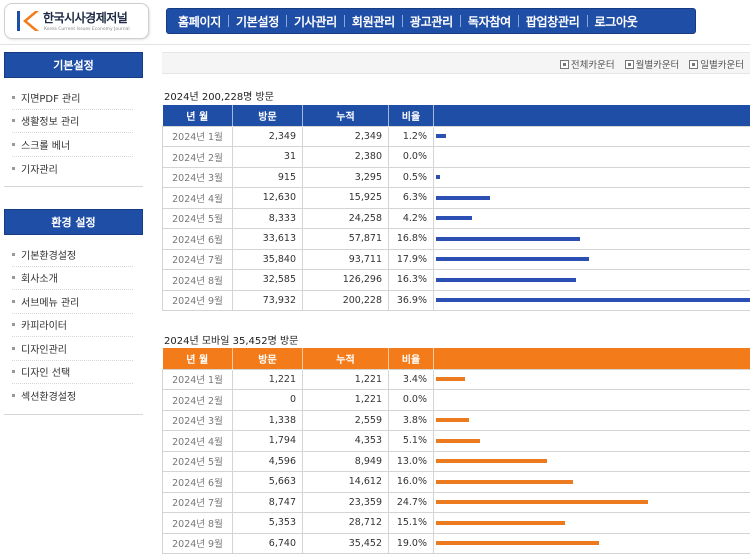 Image resolution: width=750 pixels, height=559 pixels. What do you see at coordinates (716, 64) in the screenshot?
I see `daily-counter-link: 일별카운터` at bounding box center [716, 64].